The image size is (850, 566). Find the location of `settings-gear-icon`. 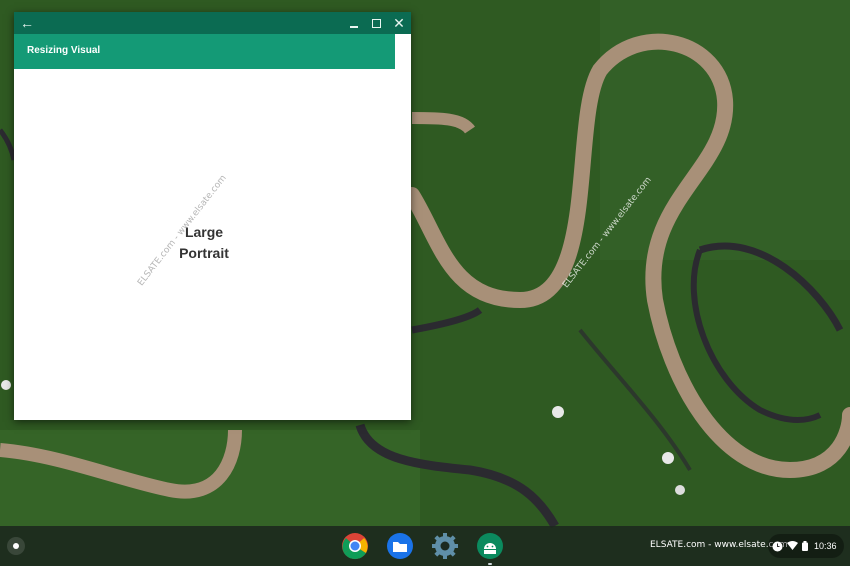

settings-gear-icon is located at coordinates (445, 546).